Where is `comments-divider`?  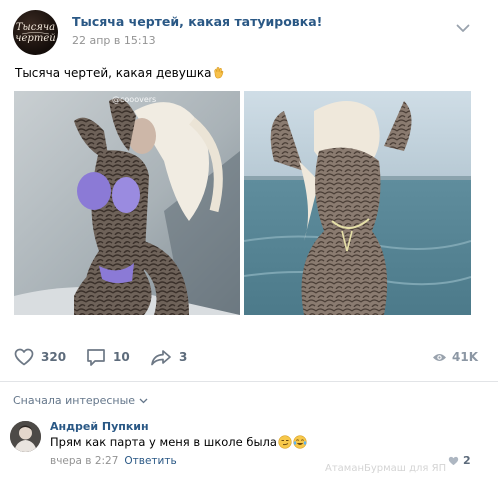
comments-divider is located at coordinates (249, 381).